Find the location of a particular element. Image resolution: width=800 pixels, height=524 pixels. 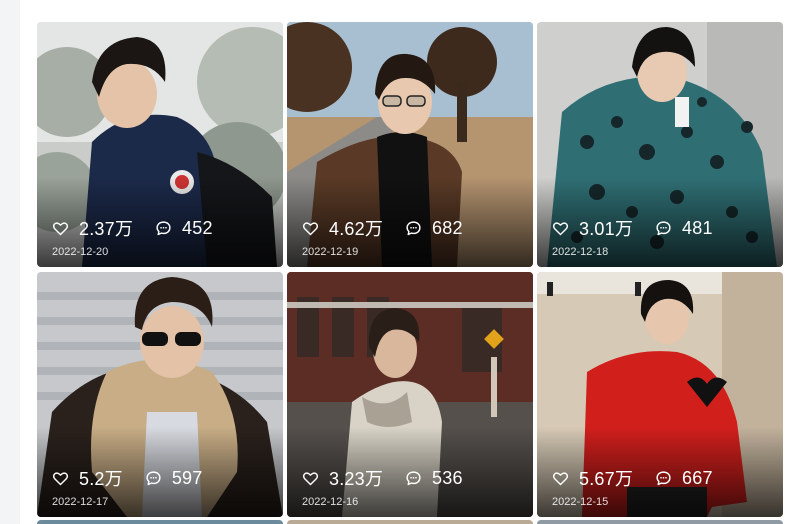

post-card: 5.67万 667 2022-12-15 is located at coordinates (660, 394).